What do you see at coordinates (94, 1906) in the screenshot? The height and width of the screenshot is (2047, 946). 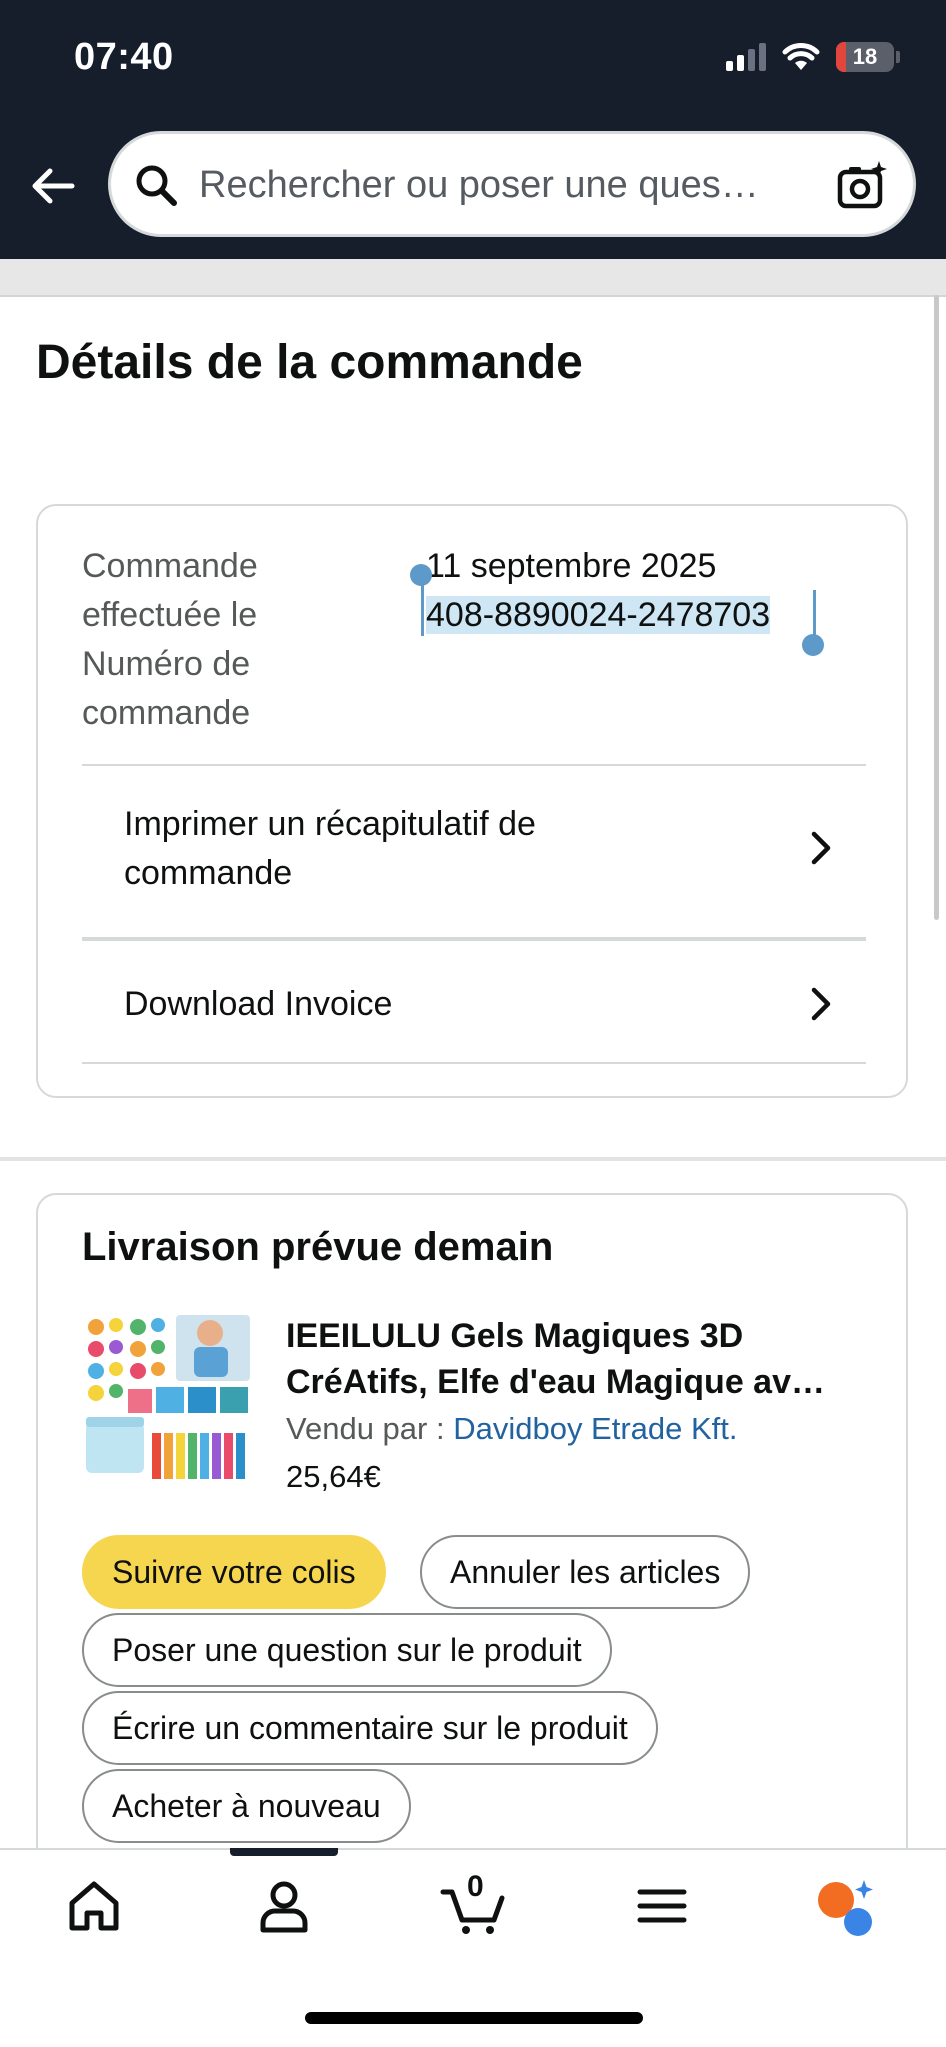 I see `home-icon` at bounding box center [94, 1906].